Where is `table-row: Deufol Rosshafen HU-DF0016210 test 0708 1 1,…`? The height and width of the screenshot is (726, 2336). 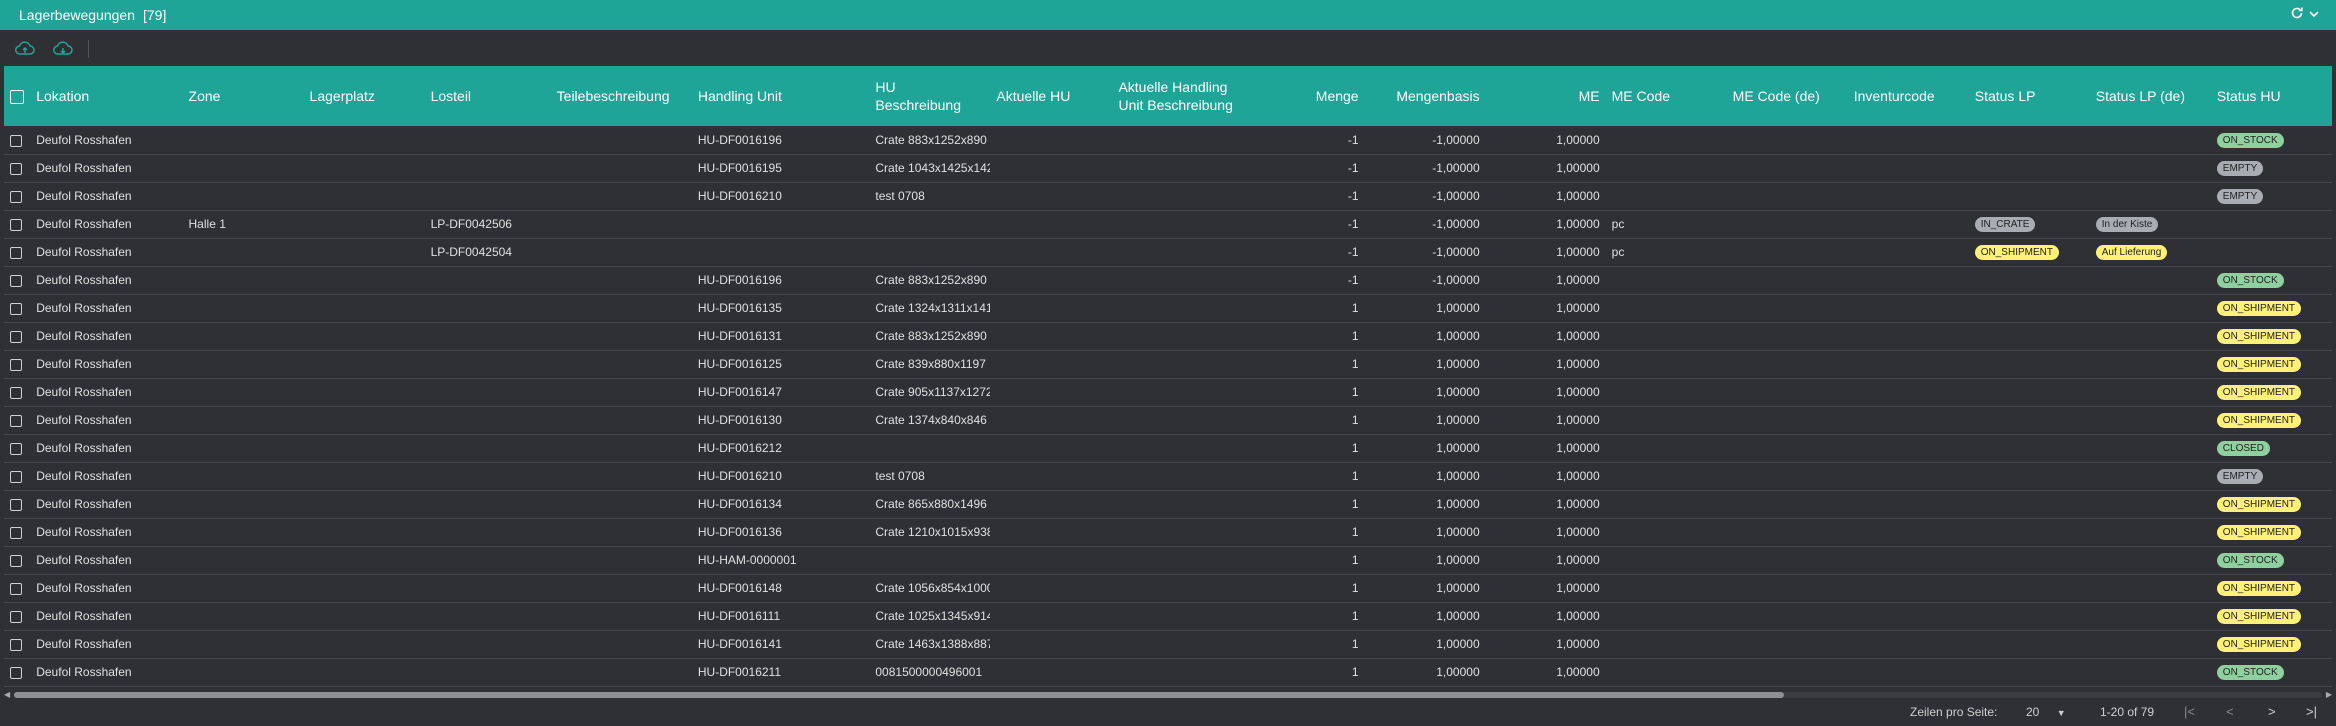 table-row: Deufol Rosshafen HU-DF0016210 test 0708 1 1,… is located at coordinates (1168, 476).